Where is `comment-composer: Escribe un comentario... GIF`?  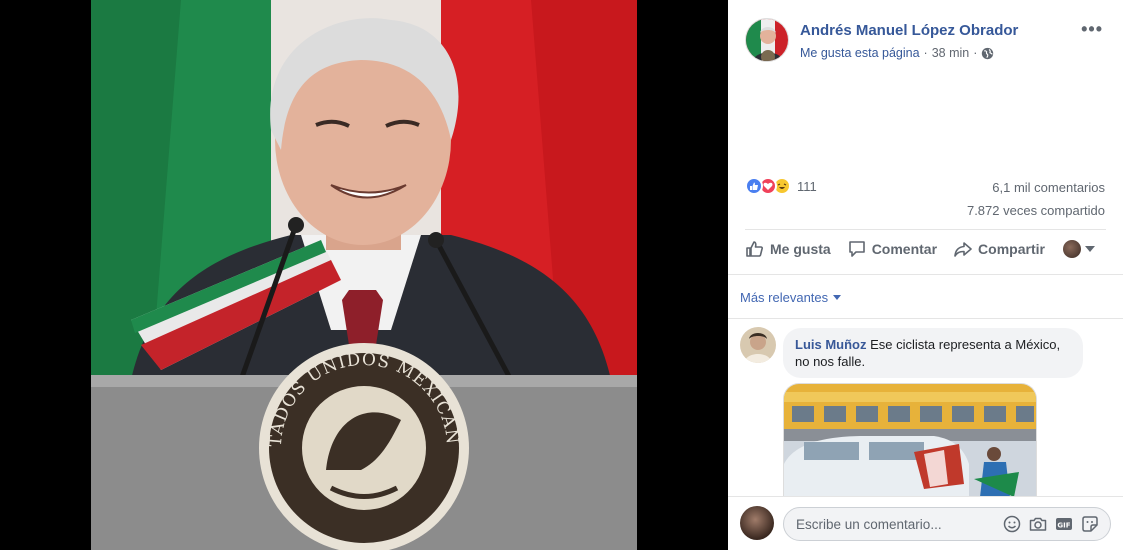
comment-composer: Escribe un comentario... GIF is located at coordinates (925, 523).